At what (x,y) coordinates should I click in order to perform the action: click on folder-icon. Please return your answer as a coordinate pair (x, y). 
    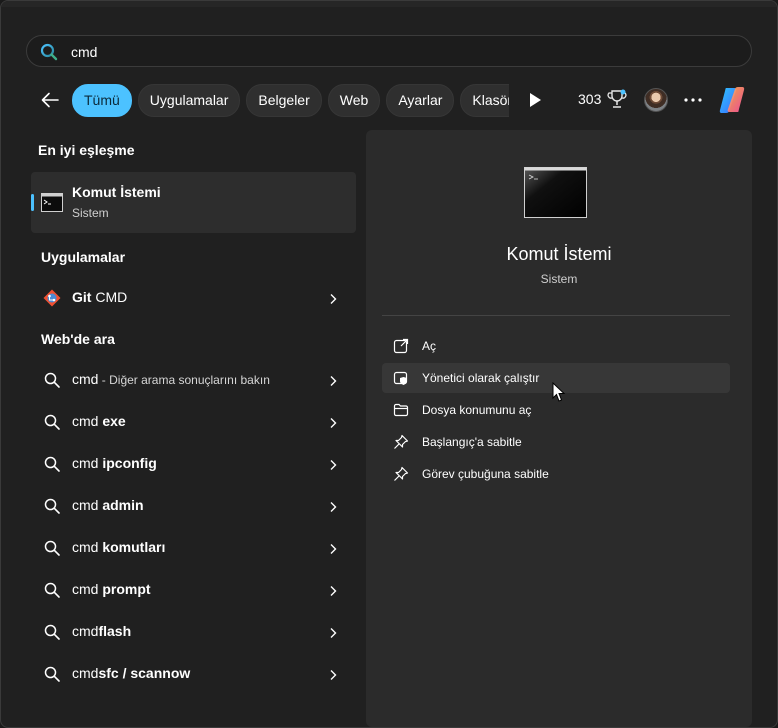
    Looking at the image, I should click on (401, 410).